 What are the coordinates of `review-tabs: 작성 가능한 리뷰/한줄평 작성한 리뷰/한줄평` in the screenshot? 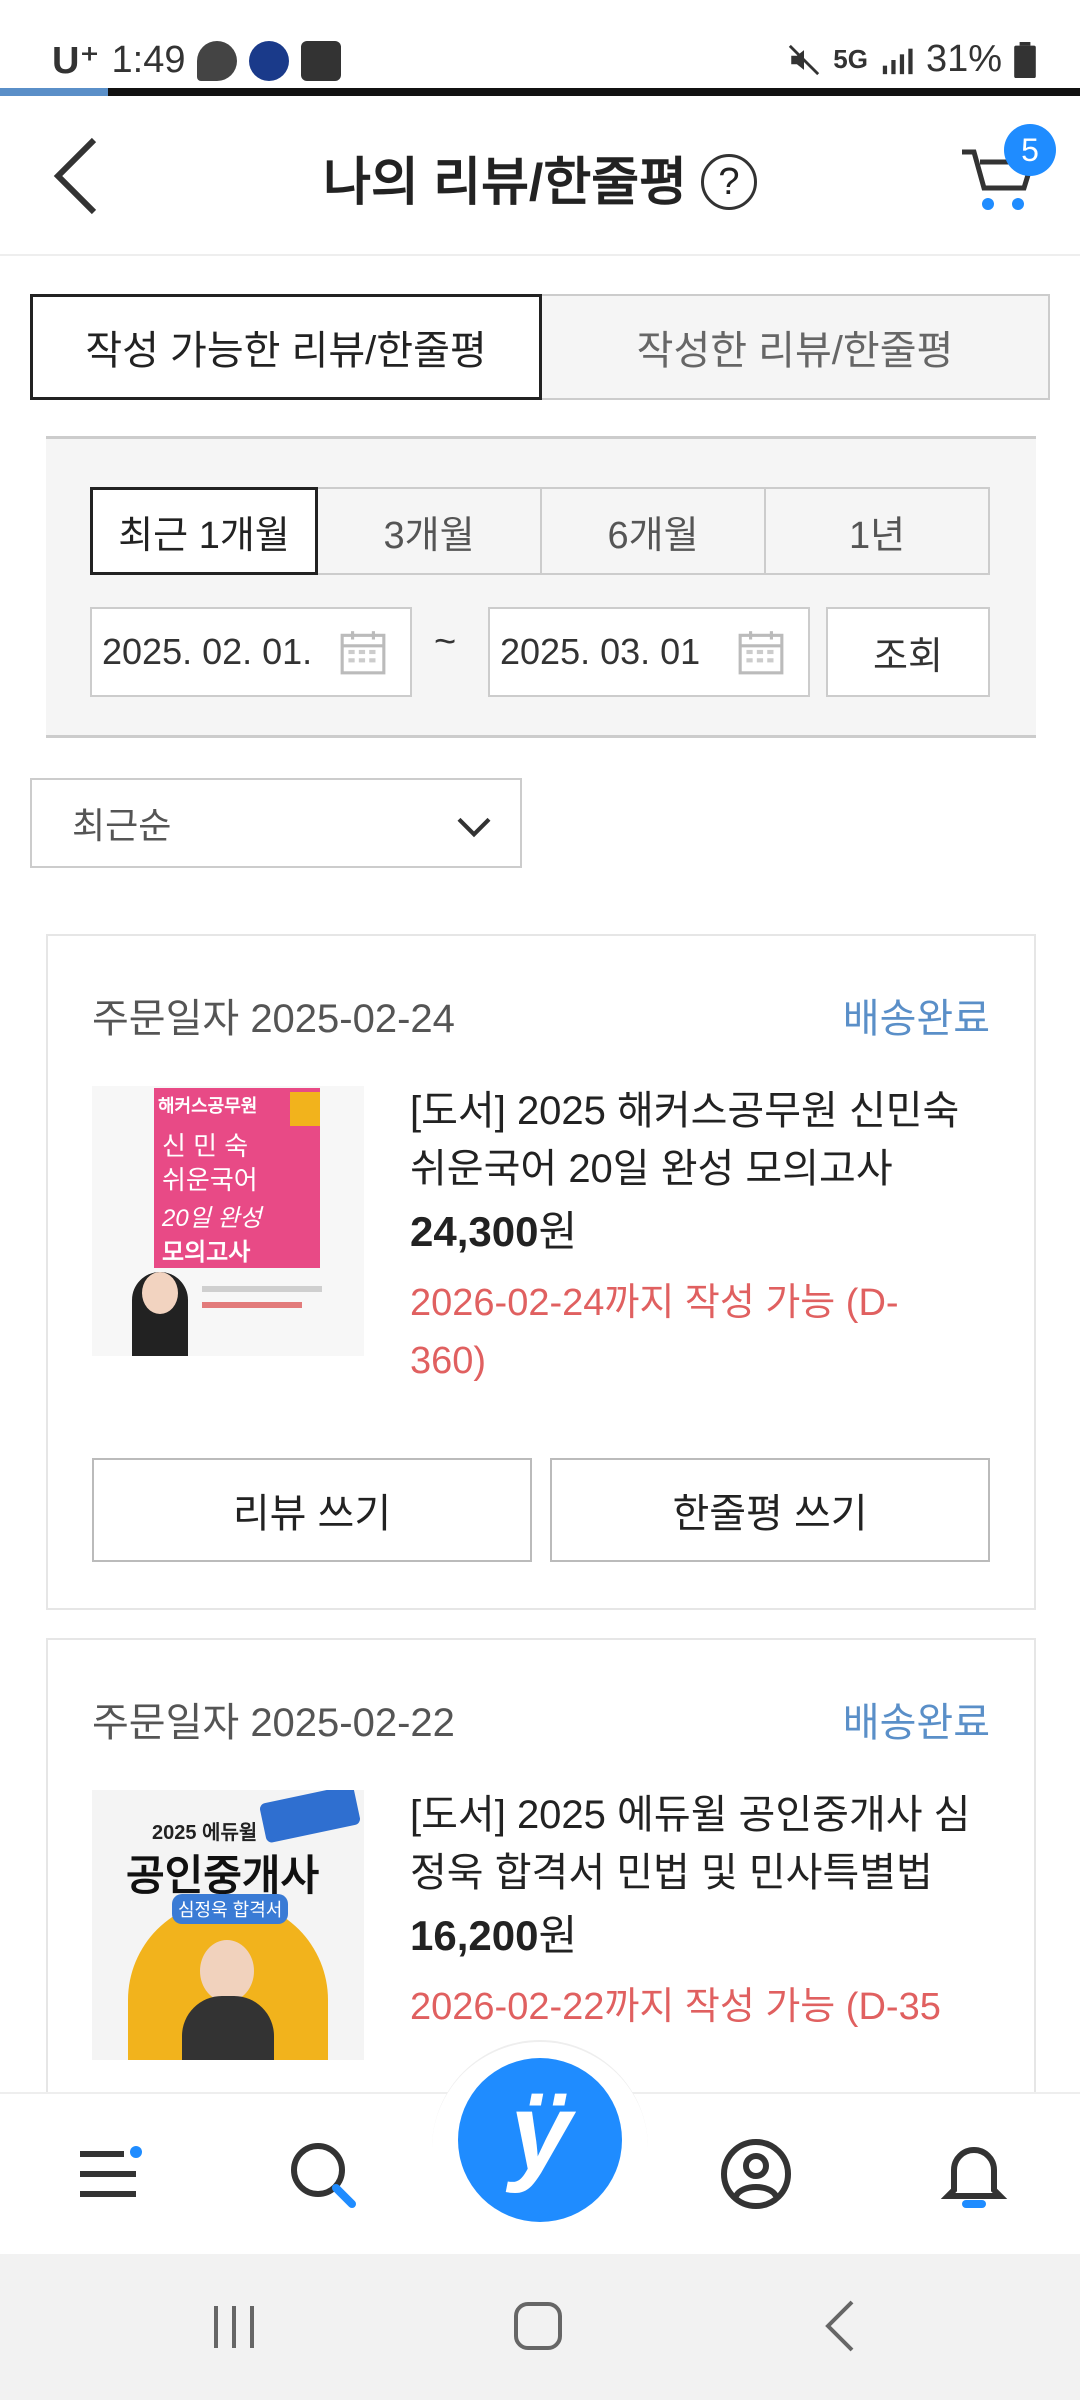 It's located at (540, 347).